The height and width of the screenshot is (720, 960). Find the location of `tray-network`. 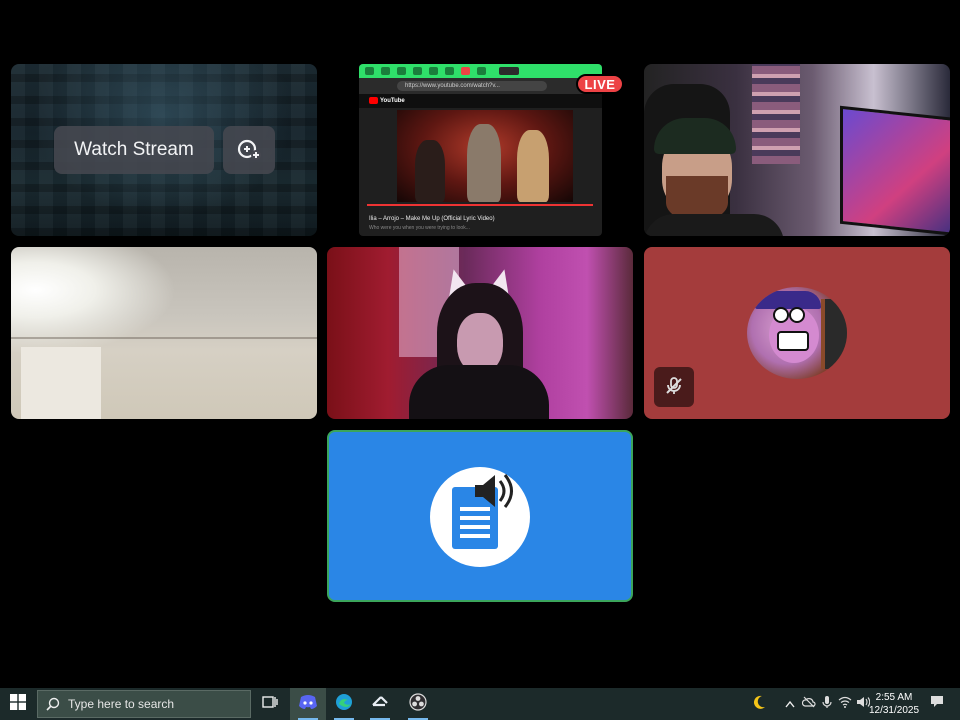

tray-network is located at coordinates (845, 704).